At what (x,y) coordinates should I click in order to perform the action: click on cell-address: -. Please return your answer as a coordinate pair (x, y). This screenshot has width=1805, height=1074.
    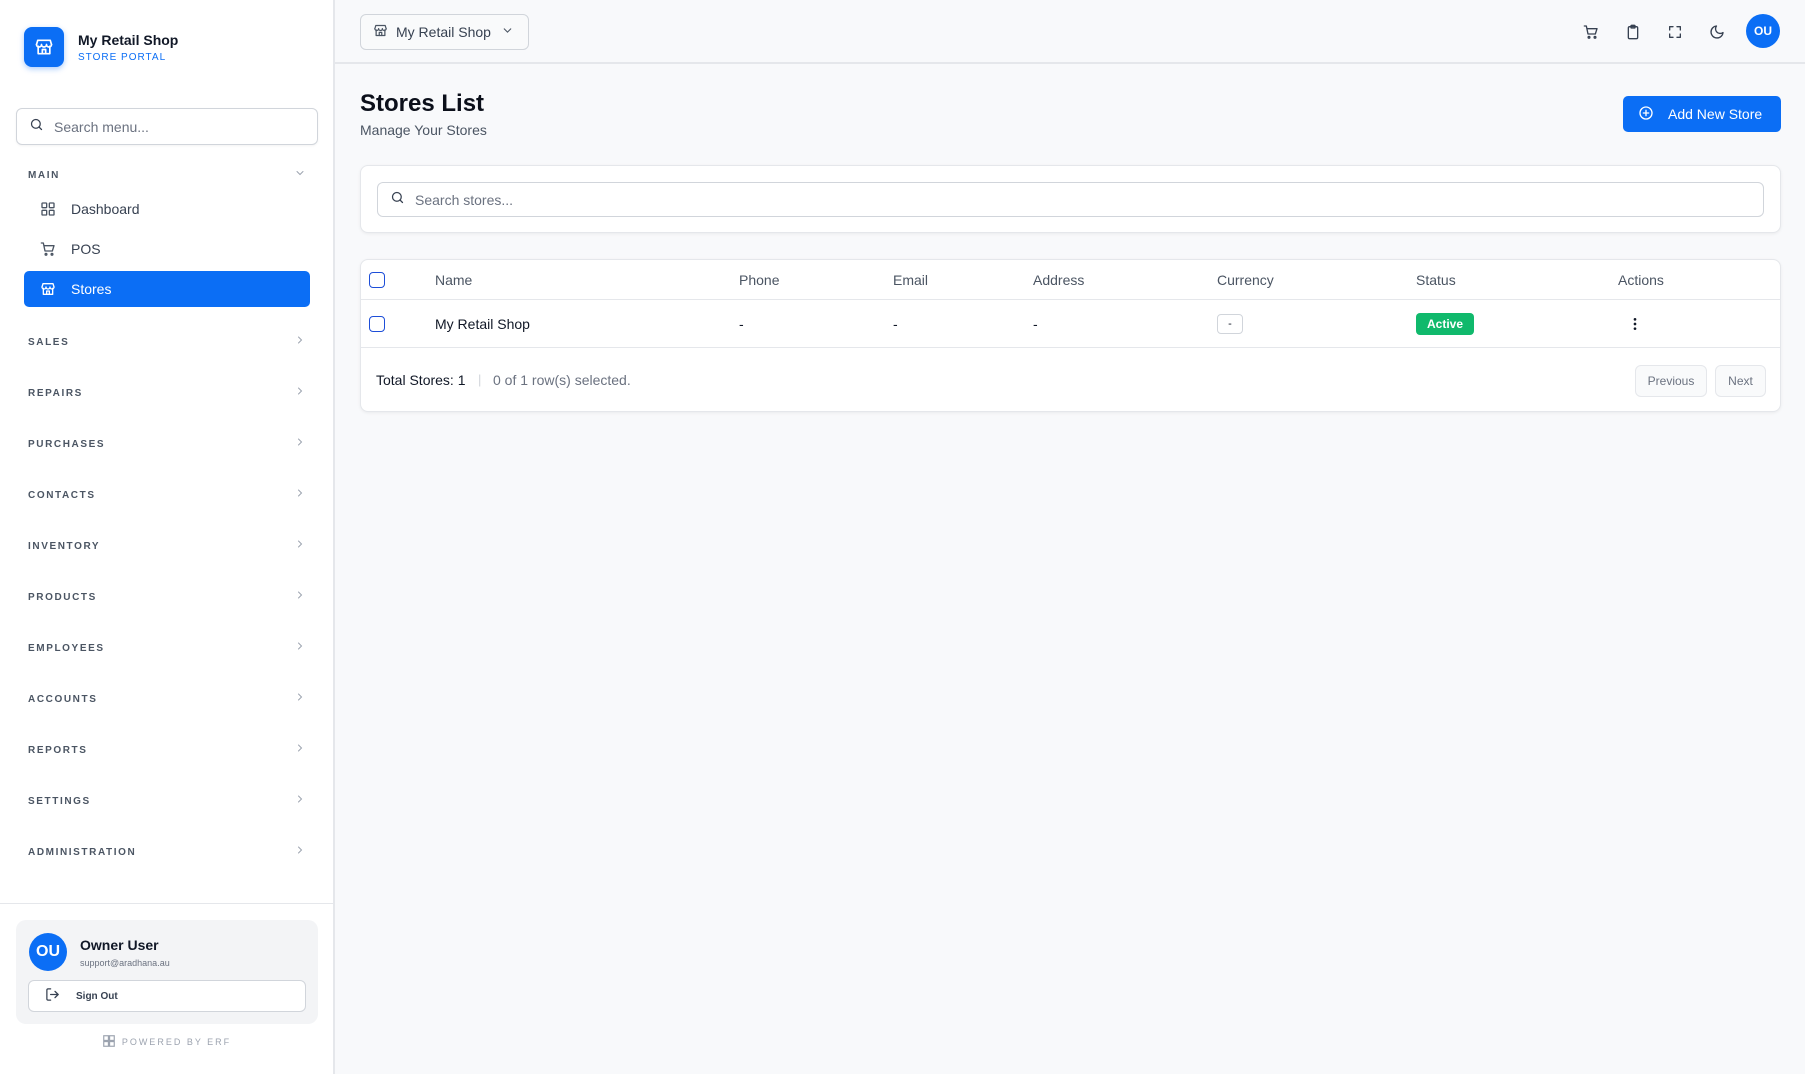
    Looking at the image, I should click on (1035, 323).